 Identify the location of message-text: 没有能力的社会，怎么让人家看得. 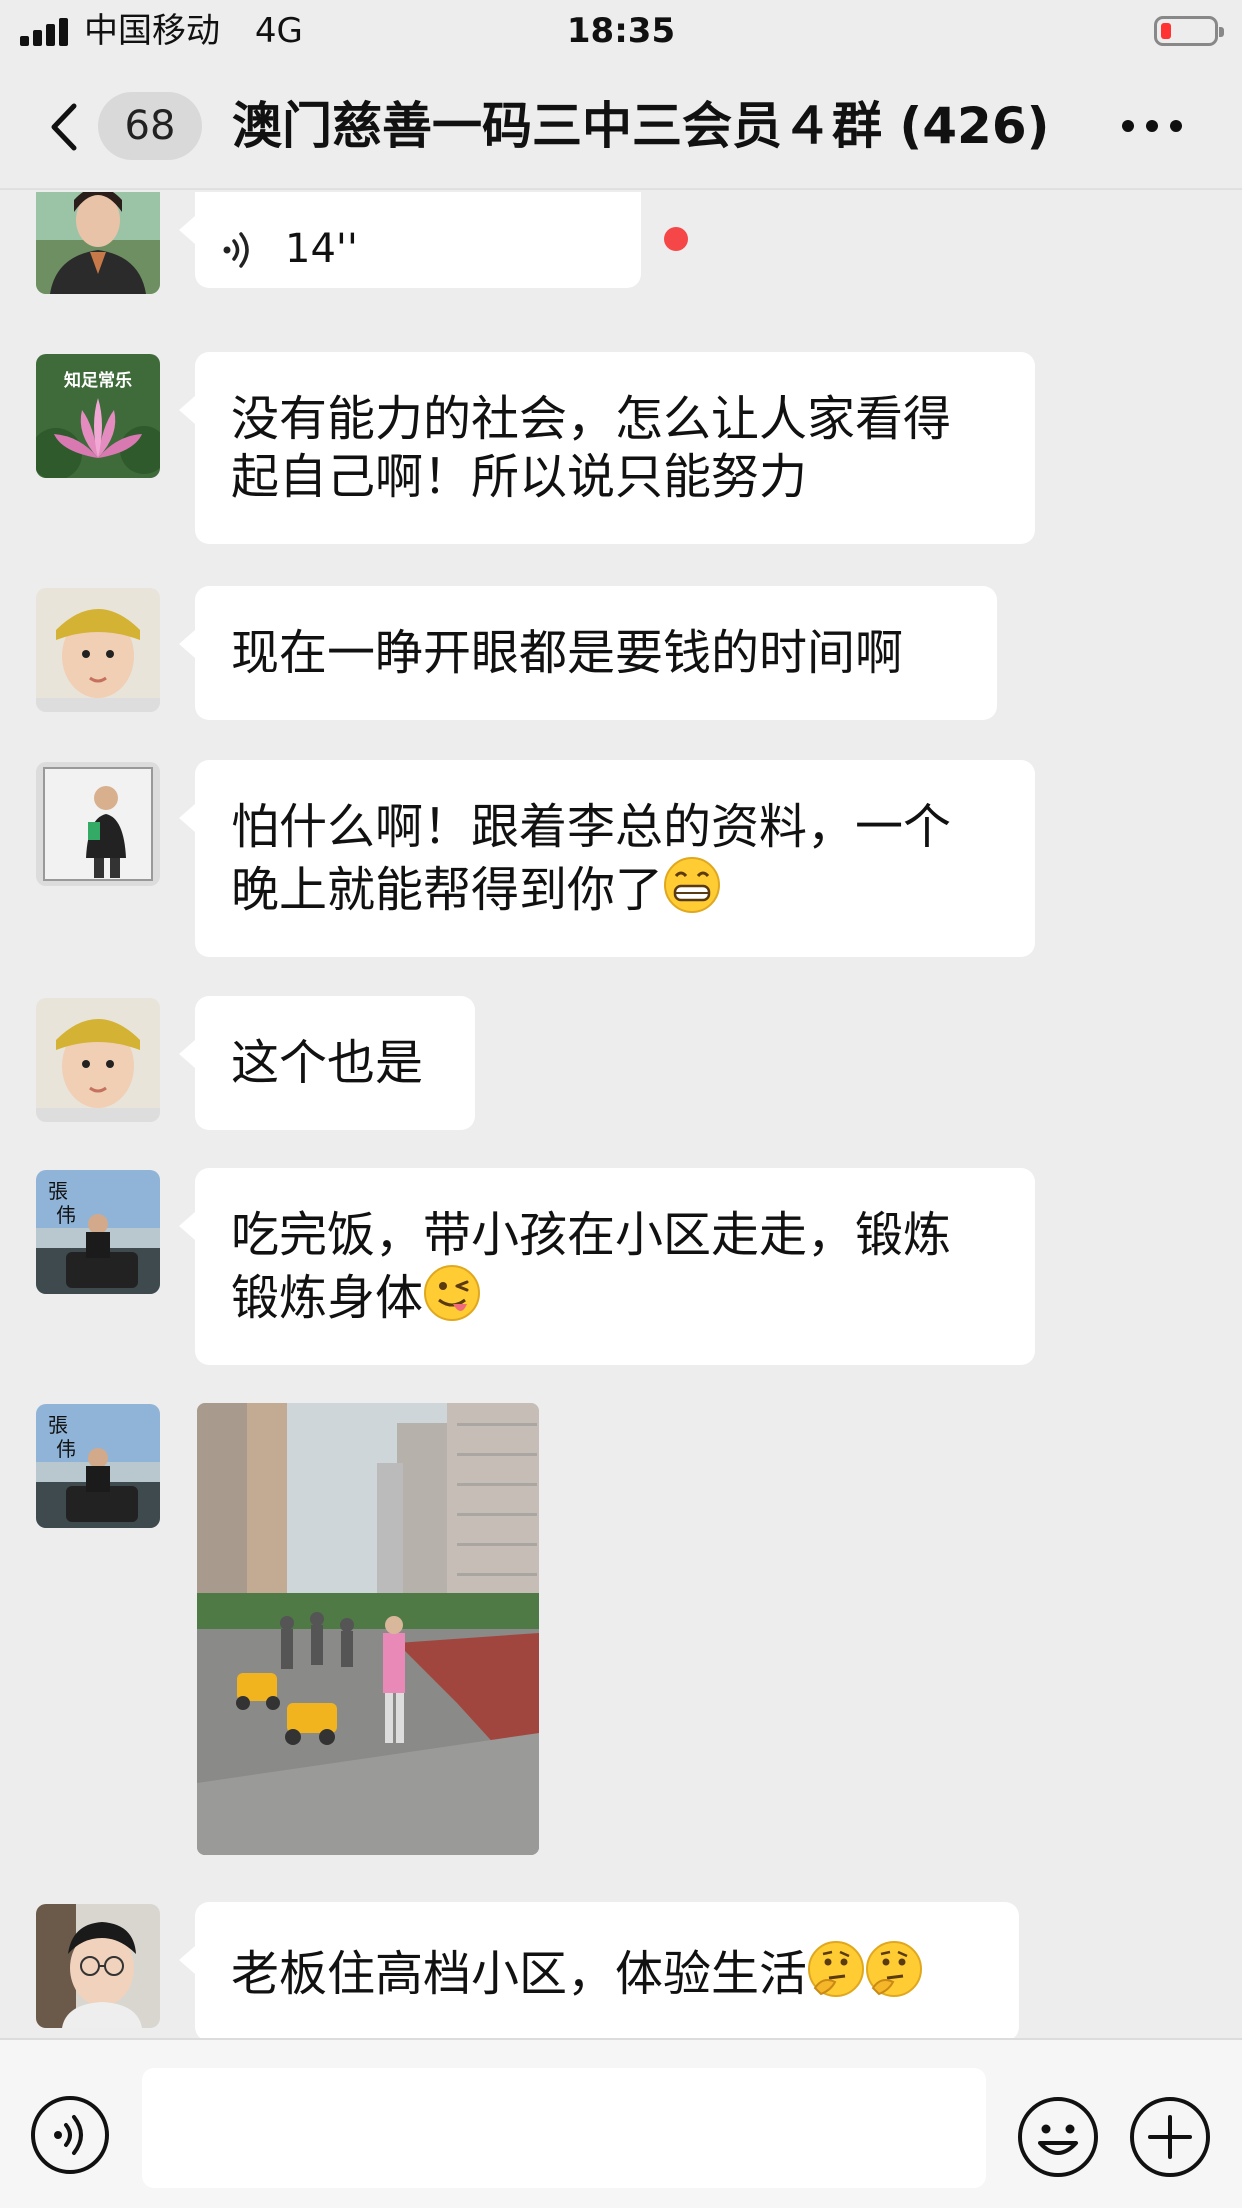
(591, 419).